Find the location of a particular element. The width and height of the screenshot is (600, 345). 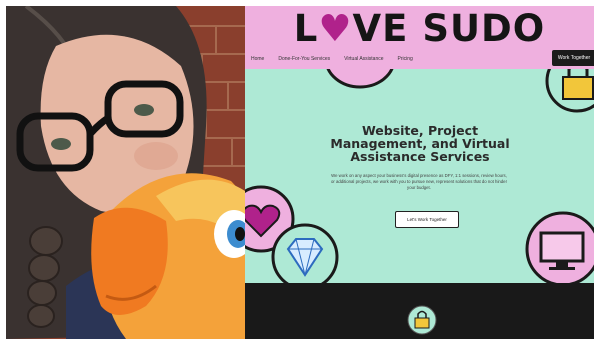

footer-lock-icon is located at coordinates (422, 320).